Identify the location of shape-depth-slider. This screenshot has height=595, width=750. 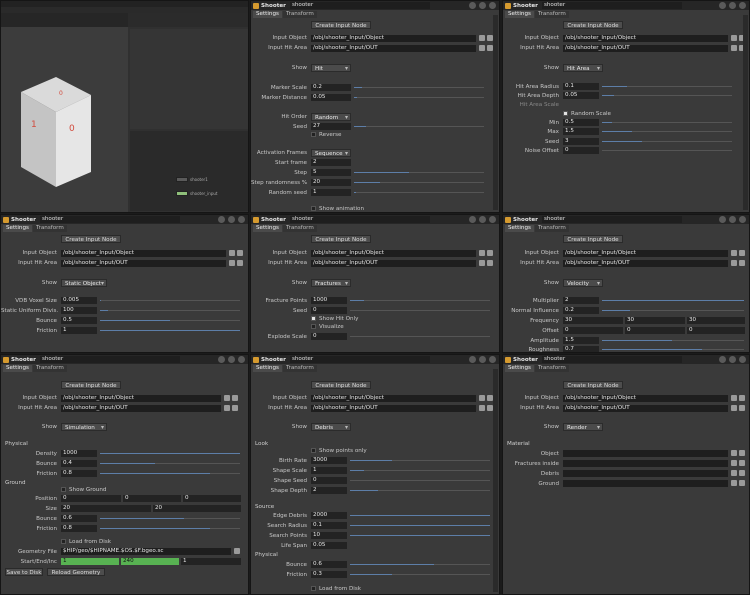
(420, 490).